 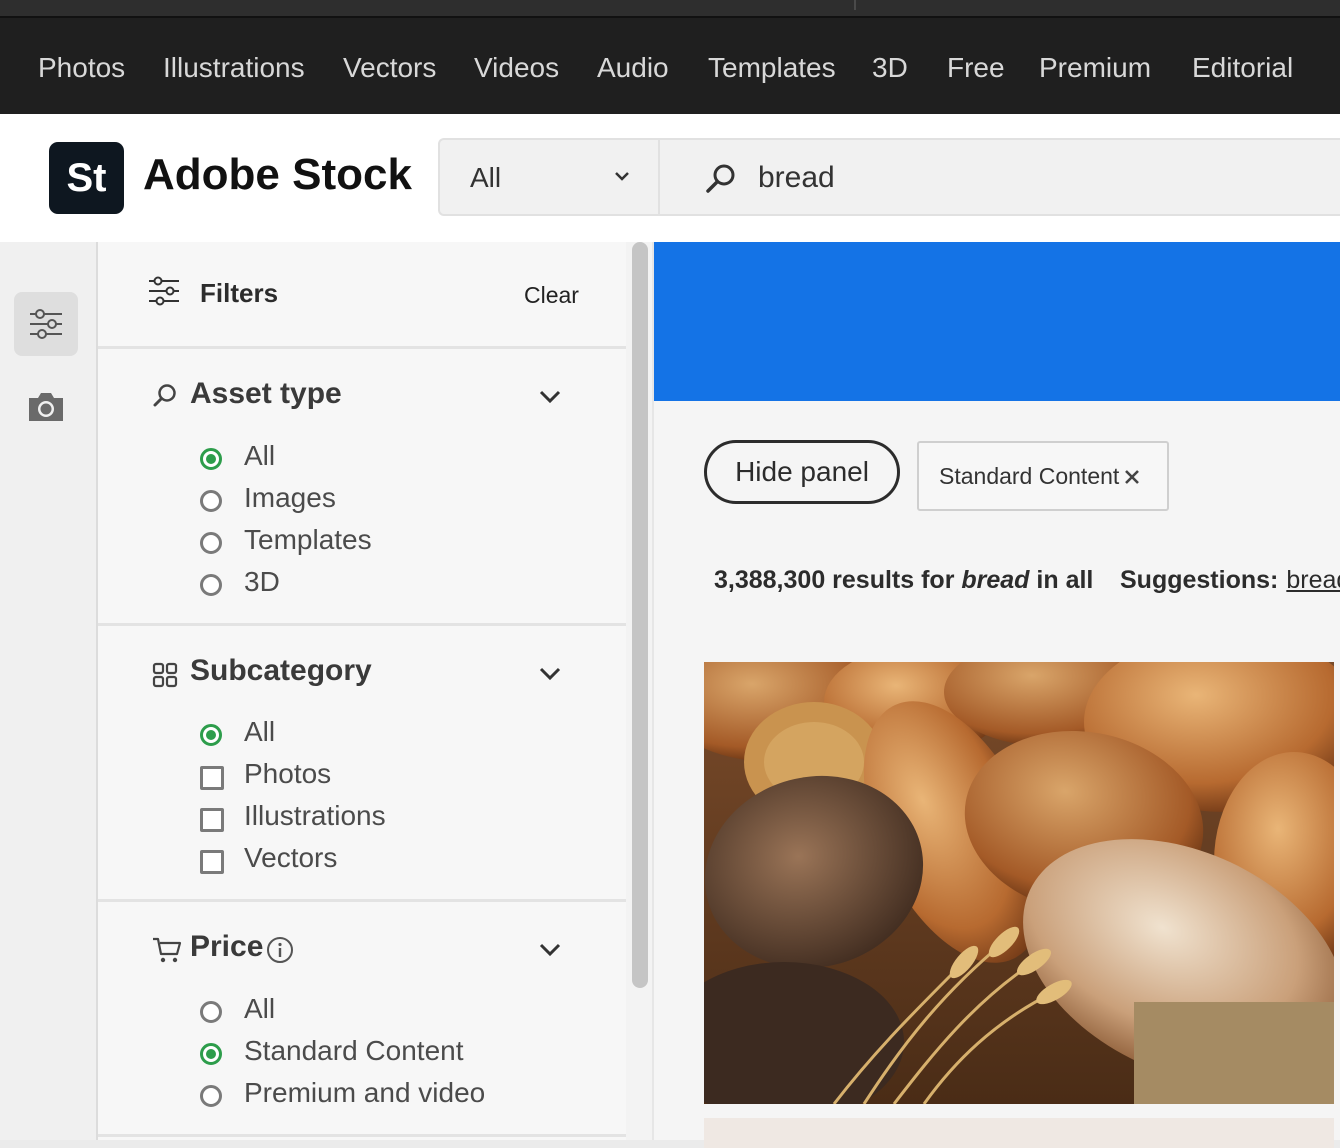 What do you see at coordinates (281, 670) in the screenshot?
I see `subcategory-title: Subcategory` at bounding box center [281, 670].